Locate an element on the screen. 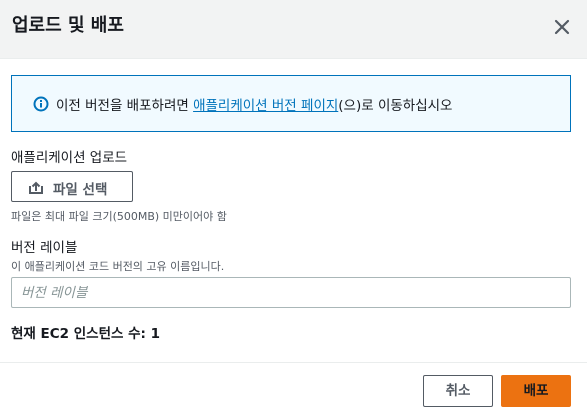  app-versions-link: 애플리케이션 버전 페이지 is located at coordinates (265, 106).